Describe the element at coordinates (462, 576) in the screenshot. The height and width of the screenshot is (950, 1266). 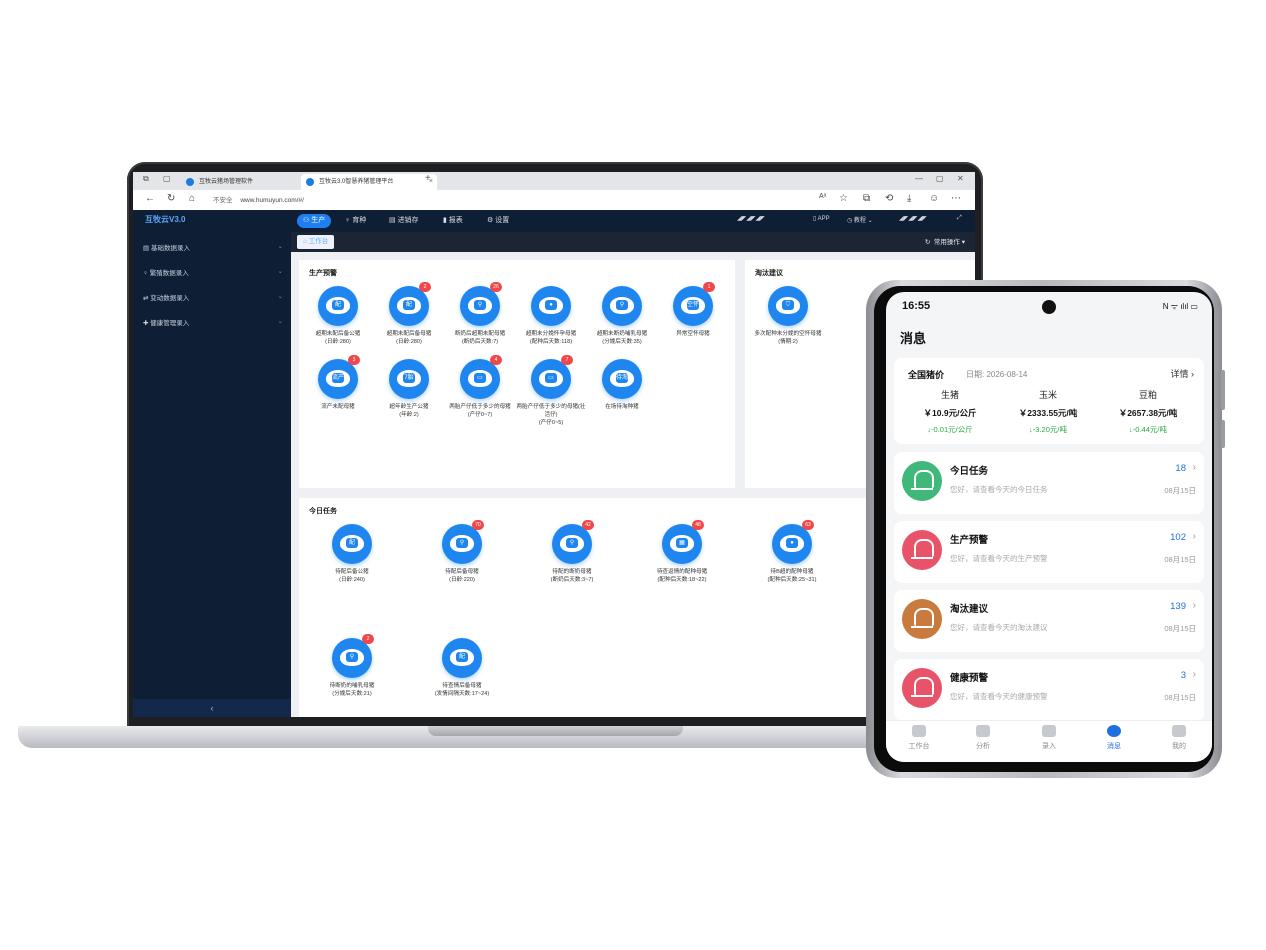
I see `shortcut-label: 待配后备母猪 (日龄:220)` at that location.